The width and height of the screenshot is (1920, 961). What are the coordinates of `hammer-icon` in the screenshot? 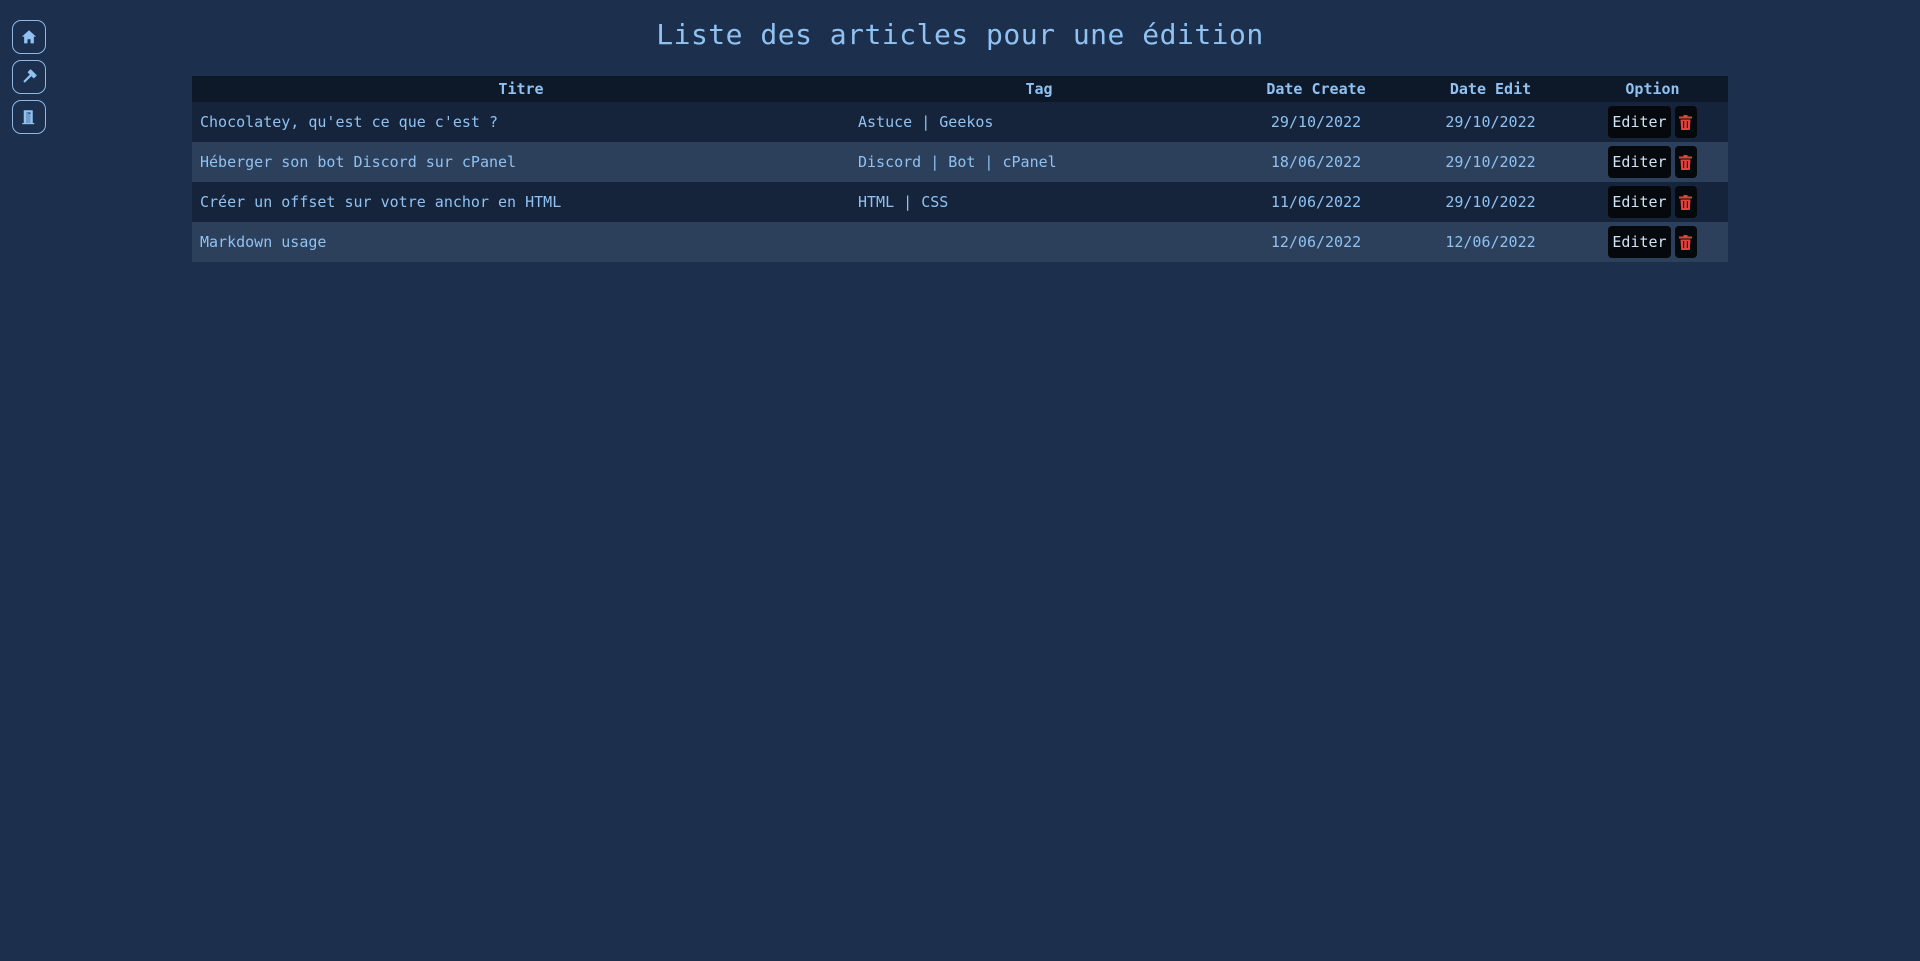 It's located at (30, 76).